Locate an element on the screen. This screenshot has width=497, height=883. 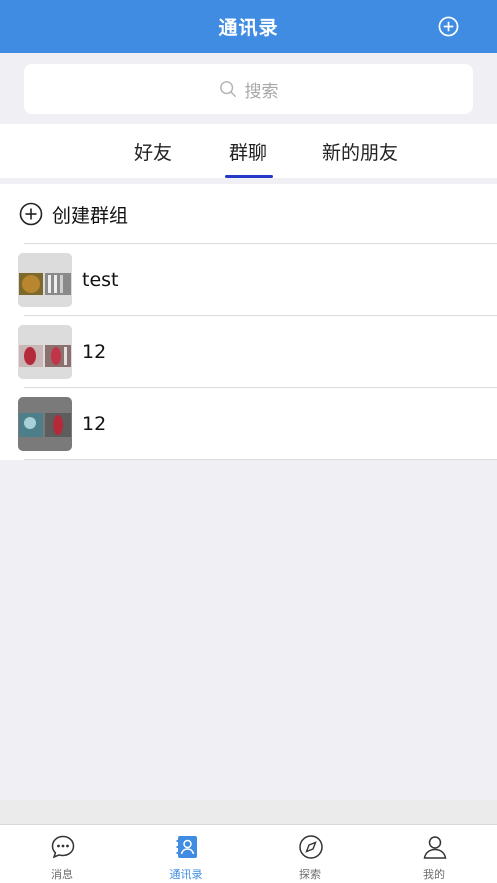
search-area: 搜索 is located at coordinates (248, 88).